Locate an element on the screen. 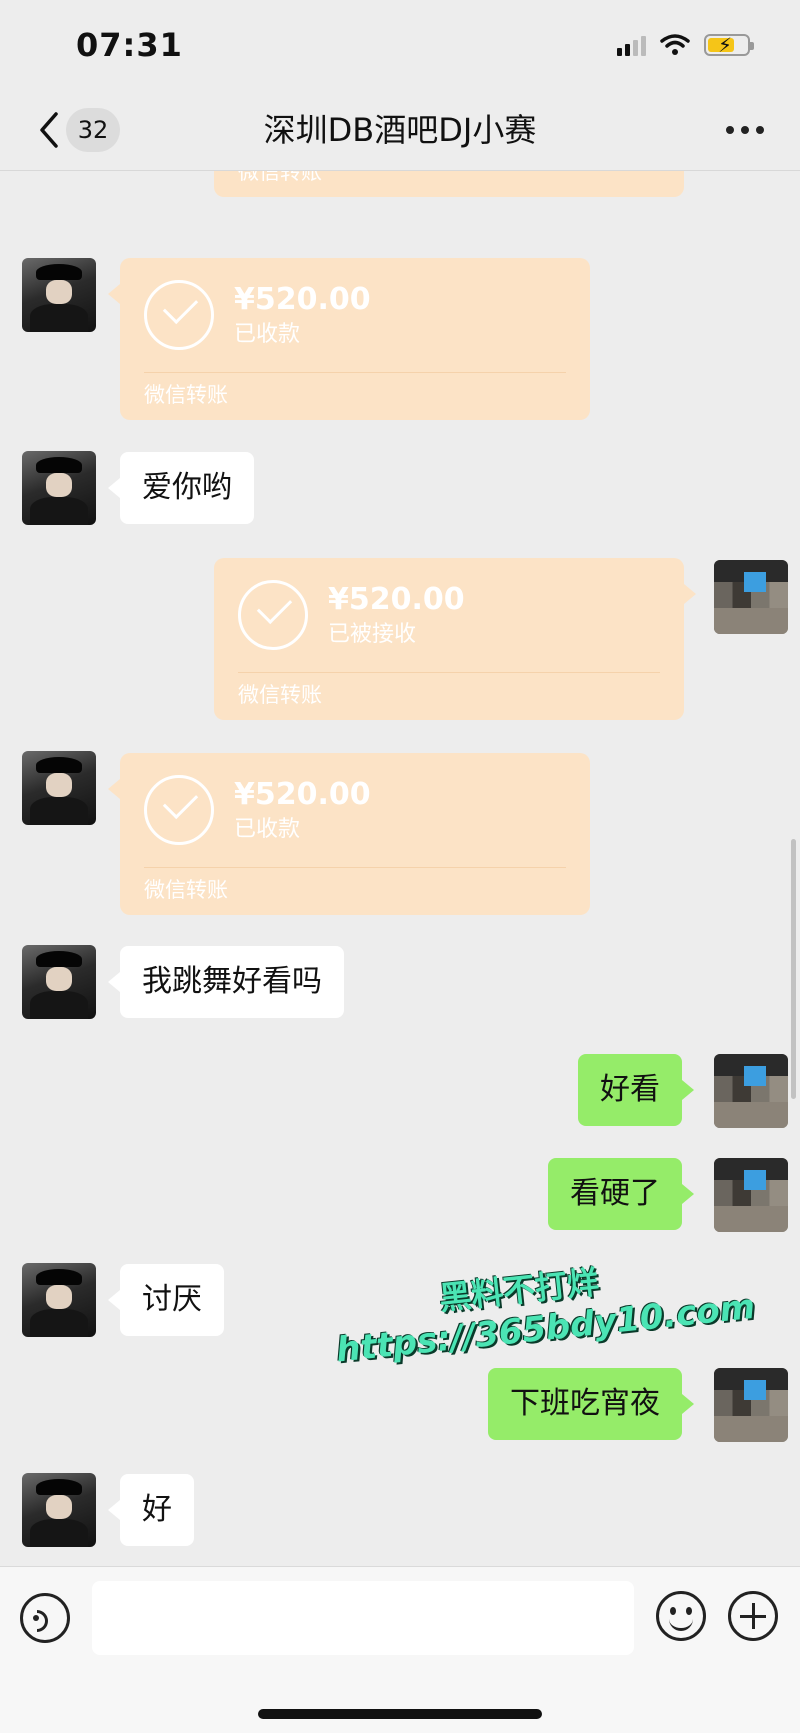  home-indicator is located at coordinates (400, 1714).